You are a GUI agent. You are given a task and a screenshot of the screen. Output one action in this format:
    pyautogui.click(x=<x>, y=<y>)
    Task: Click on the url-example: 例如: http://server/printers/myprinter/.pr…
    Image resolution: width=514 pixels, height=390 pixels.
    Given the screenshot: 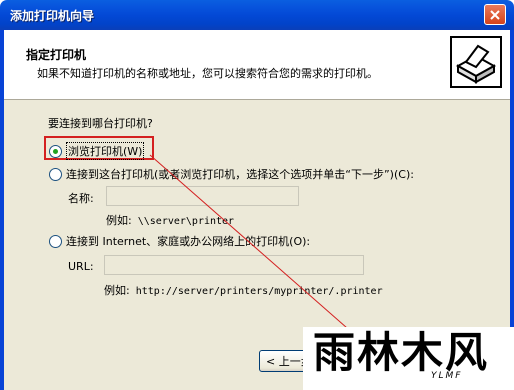 What is the action you would take?
    pyautogui.click(x=243, y=290)
    